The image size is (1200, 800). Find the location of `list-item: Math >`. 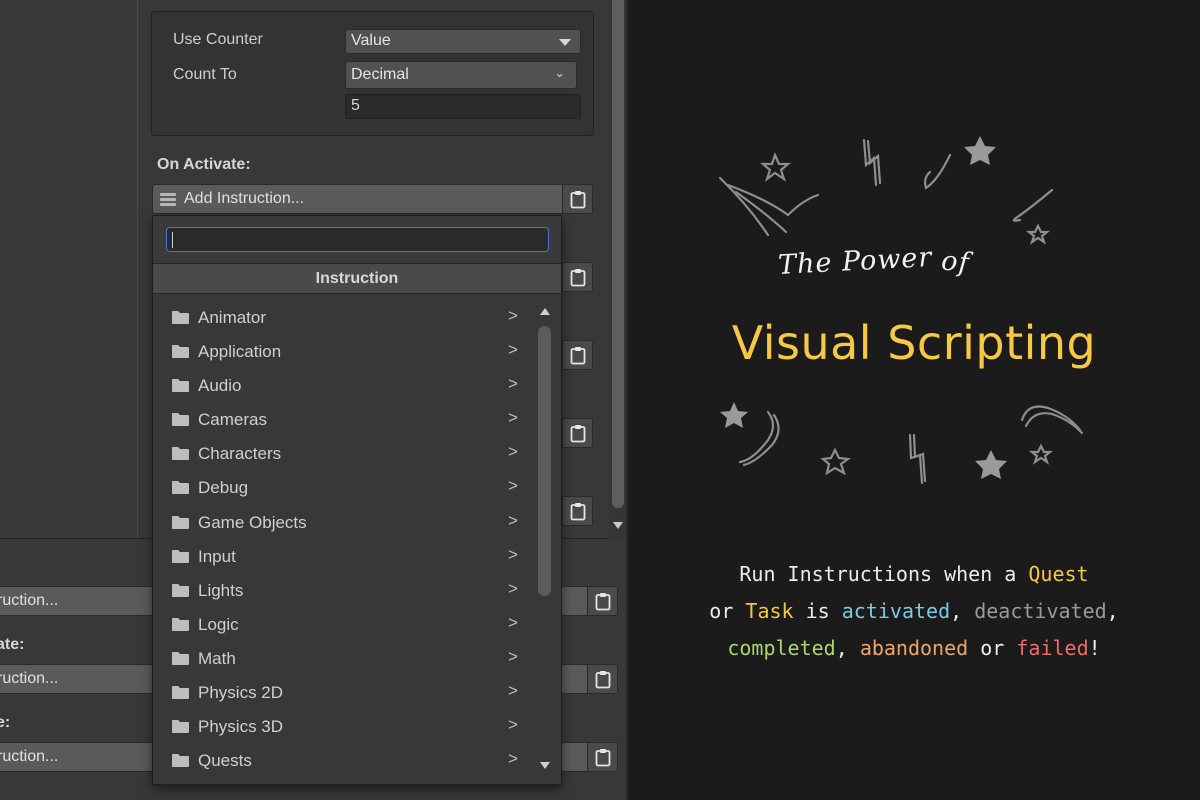

list-item: Math > is located at coordinates (343, 659).